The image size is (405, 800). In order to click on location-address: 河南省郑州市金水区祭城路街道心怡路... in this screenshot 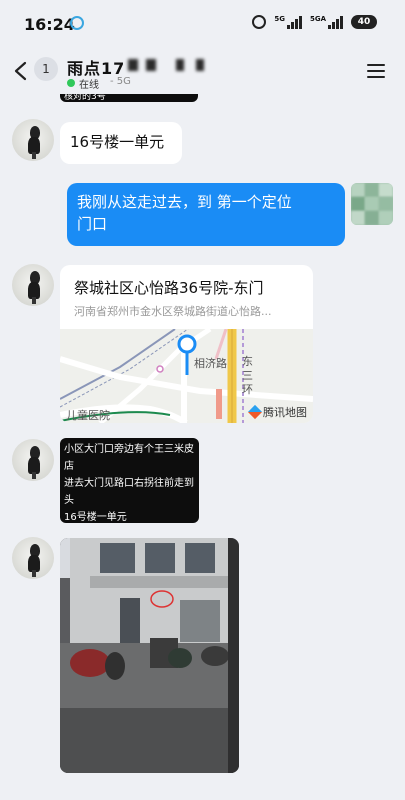, I will do `click(173, 311)`.